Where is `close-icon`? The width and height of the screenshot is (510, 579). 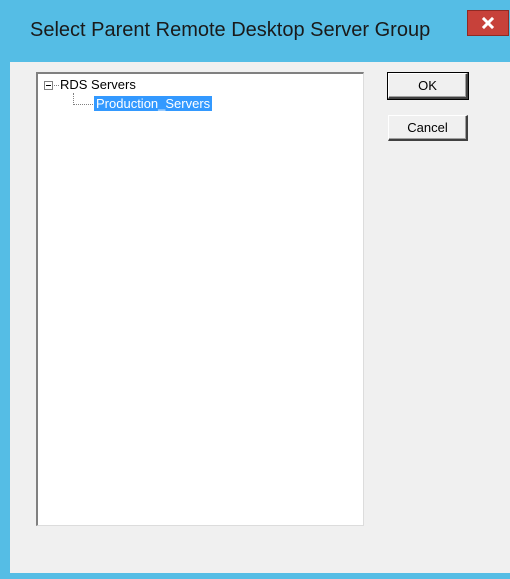
close-icon is located at coordinates (488, 23).